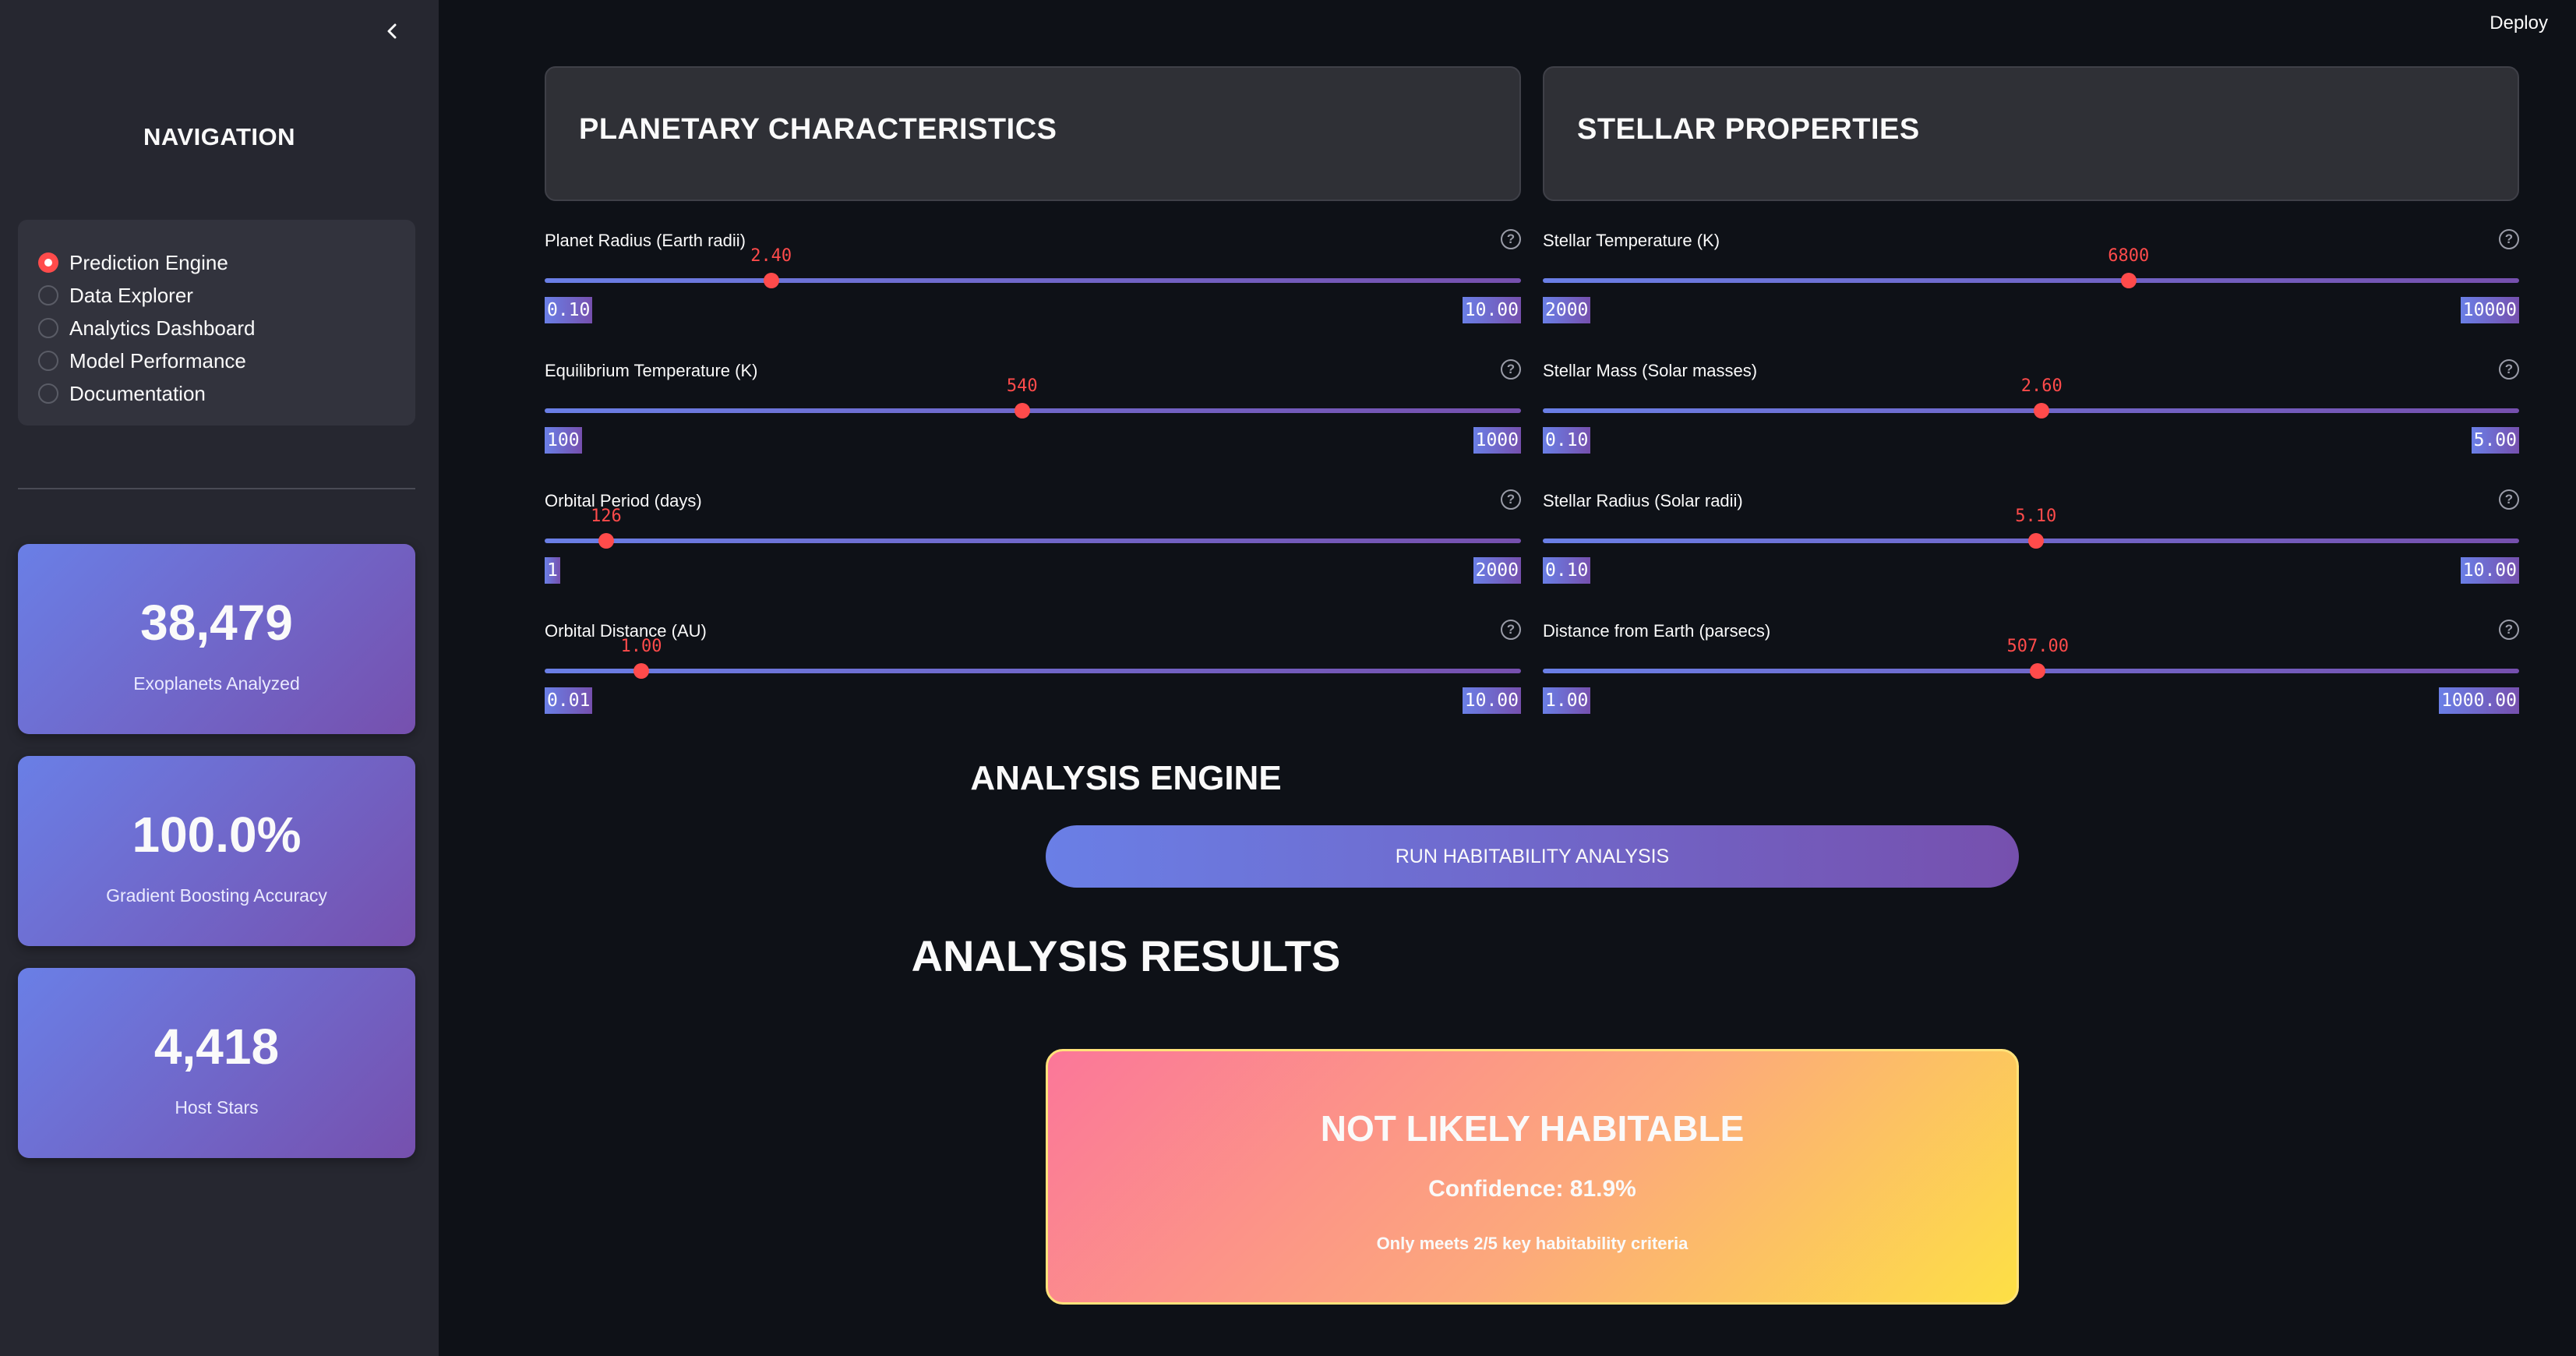  I want to click on nav-item-documentation: Documentation, so click(226, 393).